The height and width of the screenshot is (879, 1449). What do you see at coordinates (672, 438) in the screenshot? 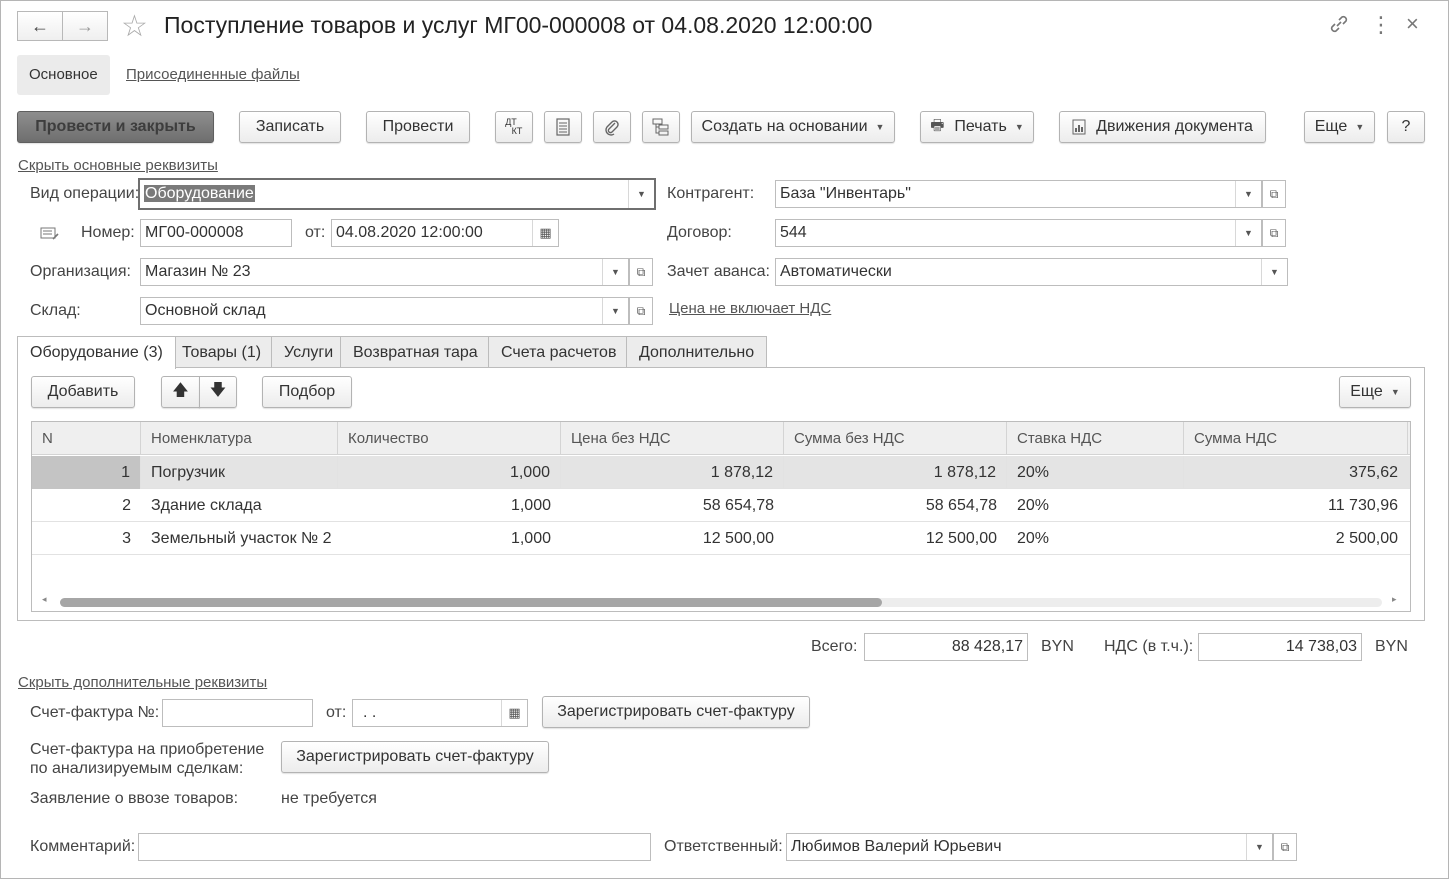
I see `column-header-price: Цена без НДС` at bounding box center [672, 438].